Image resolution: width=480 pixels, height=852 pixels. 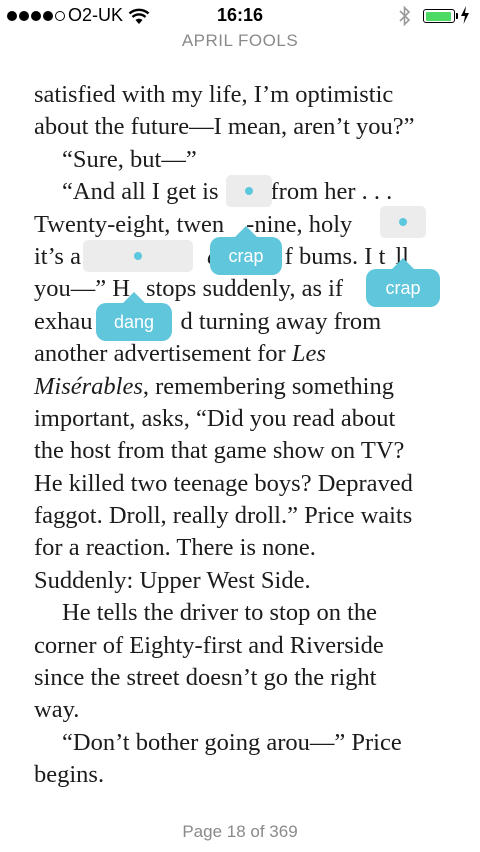 I want to click on text-line: satisfied with my life, I’m optimistic, so click(x=214, y=94).